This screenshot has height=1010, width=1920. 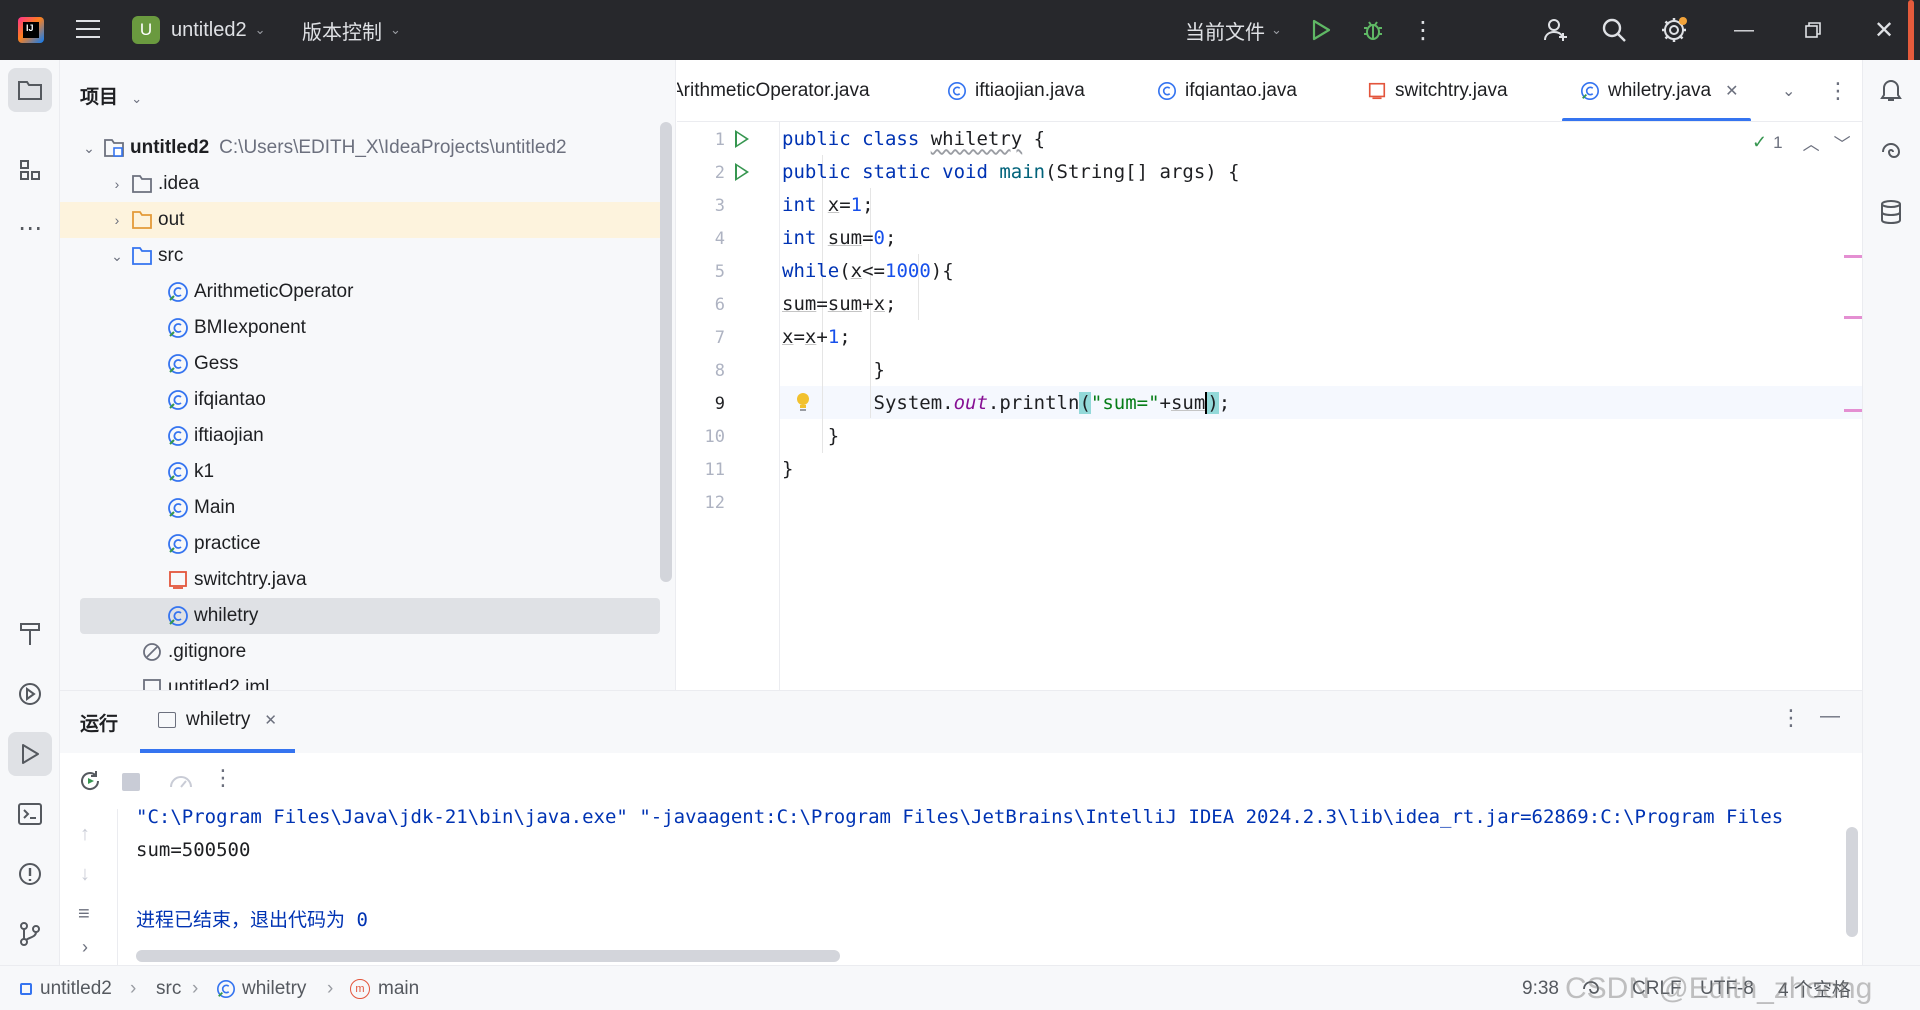 What do you see at coordinates (1744, 30) in the screenshot?
I see `minimize-icon: —` at bounding box center [1744, 30].